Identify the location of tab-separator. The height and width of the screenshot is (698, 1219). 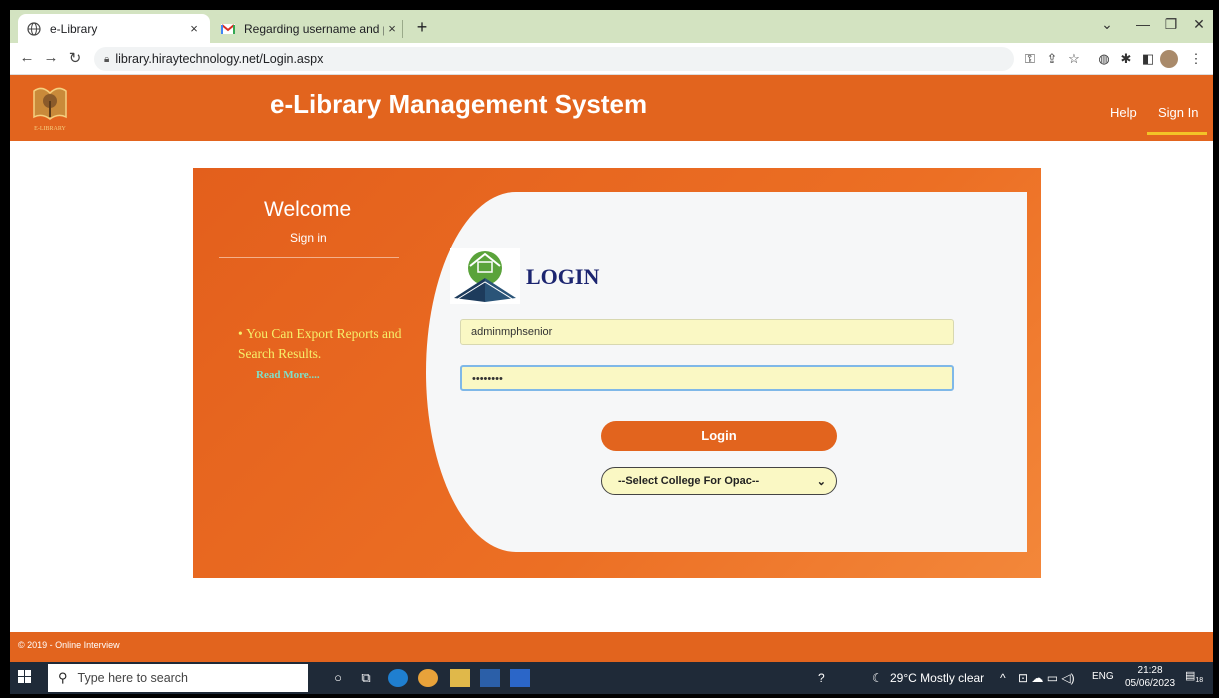
(402, 29).